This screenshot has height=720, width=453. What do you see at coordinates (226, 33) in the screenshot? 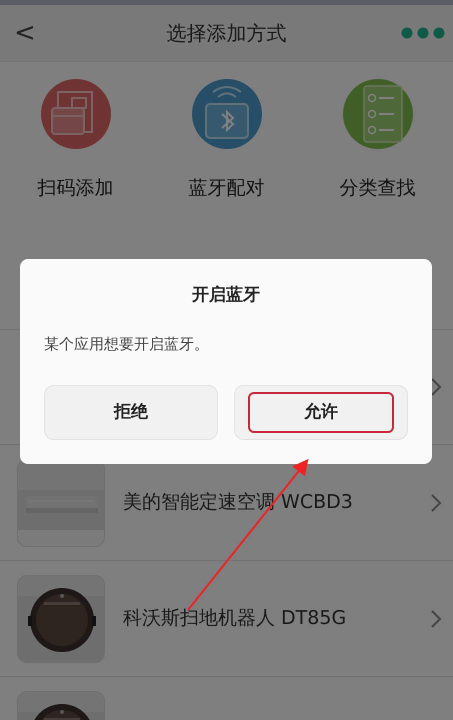
I see `page-title: 选择添加方式` at bounding box center [226, 33].